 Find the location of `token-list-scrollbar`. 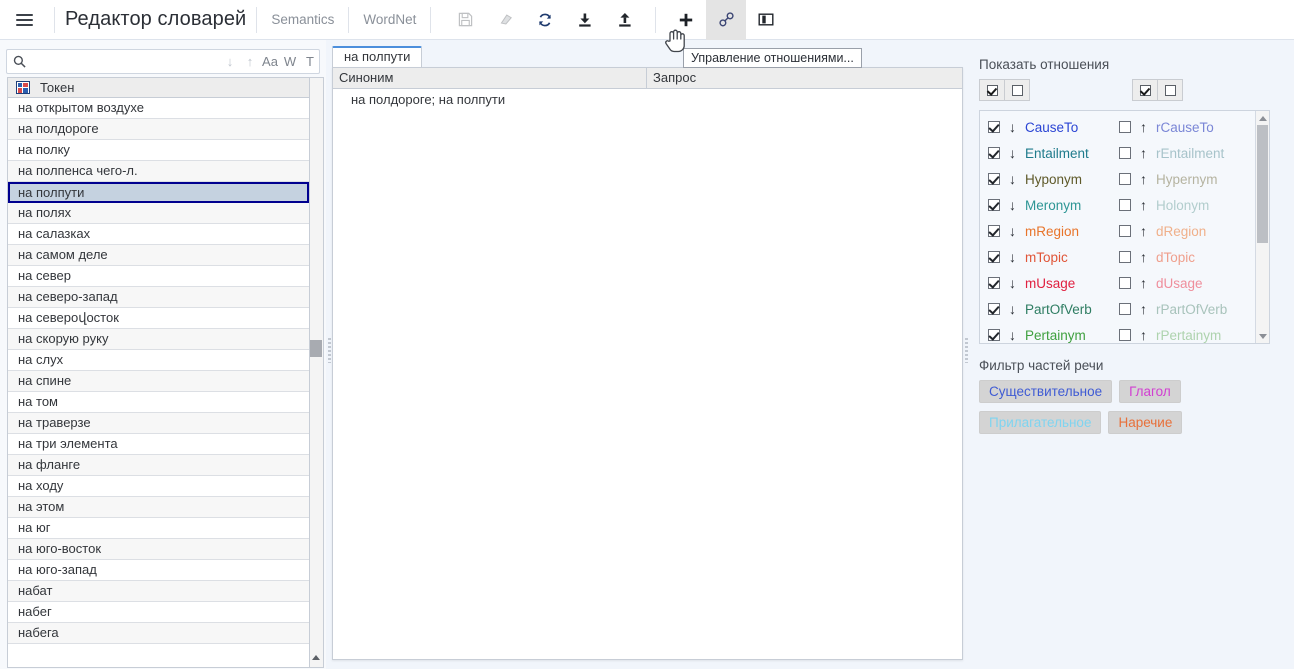

token-list-scrollbar is located at coordinates (317, 372).